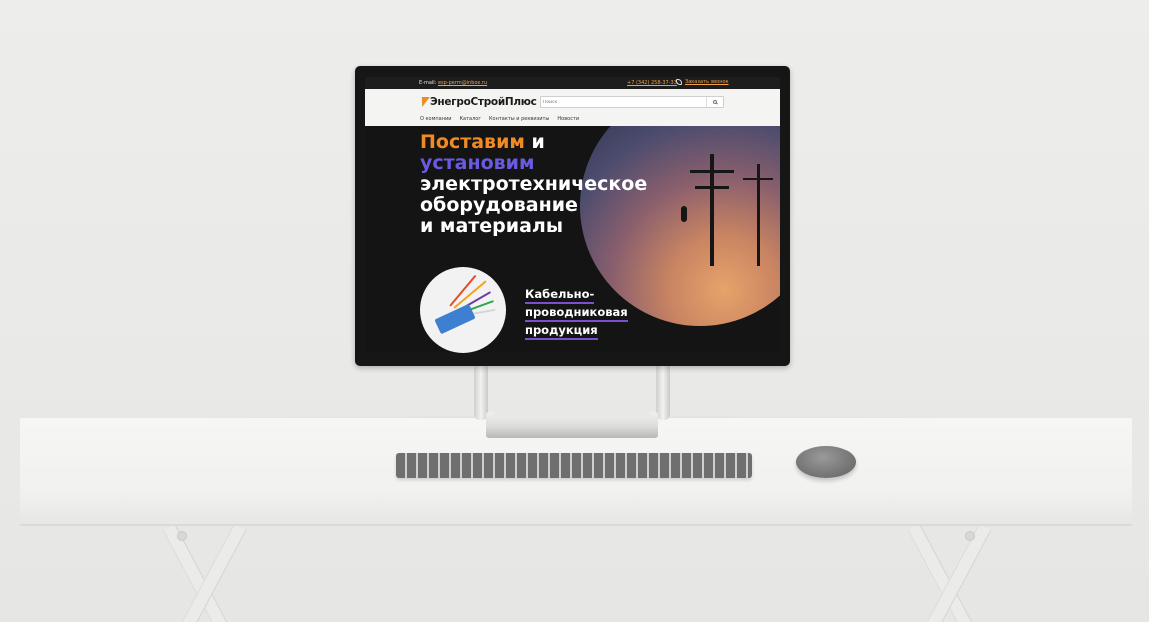 This screenshot has width=1149, height=622. I want to click on nav-item-contacts: Контакты и реквизиты, so click(519, 119).